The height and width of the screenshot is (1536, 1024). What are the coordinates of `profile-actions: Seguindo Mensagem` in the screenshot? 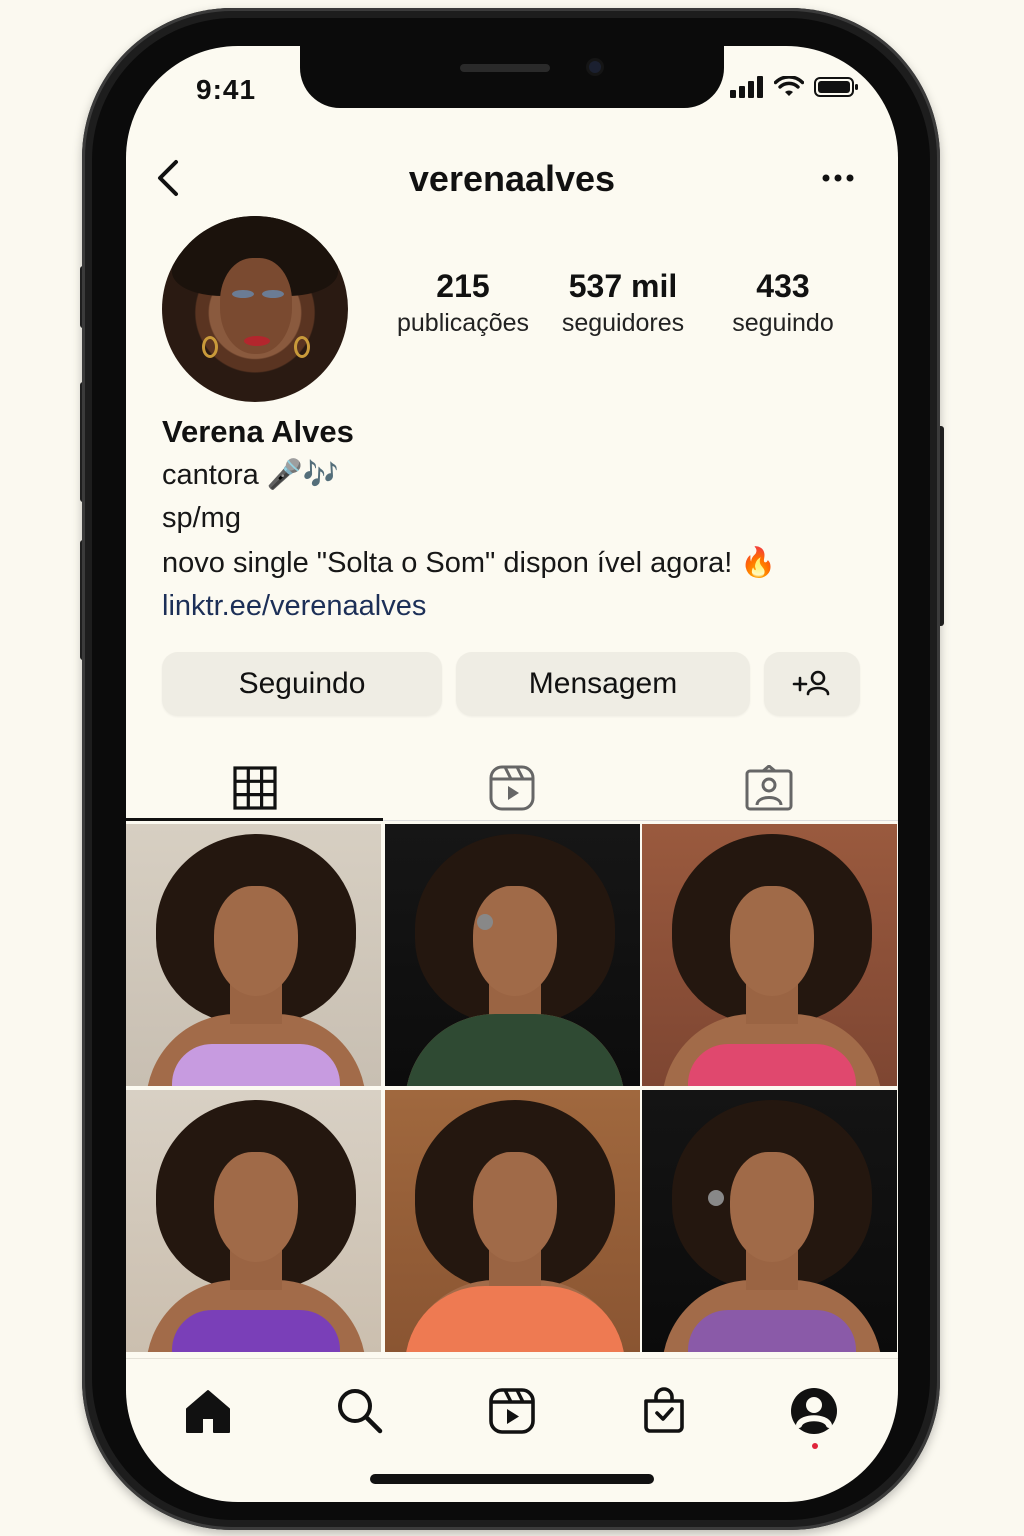 It's located at (512, 684).